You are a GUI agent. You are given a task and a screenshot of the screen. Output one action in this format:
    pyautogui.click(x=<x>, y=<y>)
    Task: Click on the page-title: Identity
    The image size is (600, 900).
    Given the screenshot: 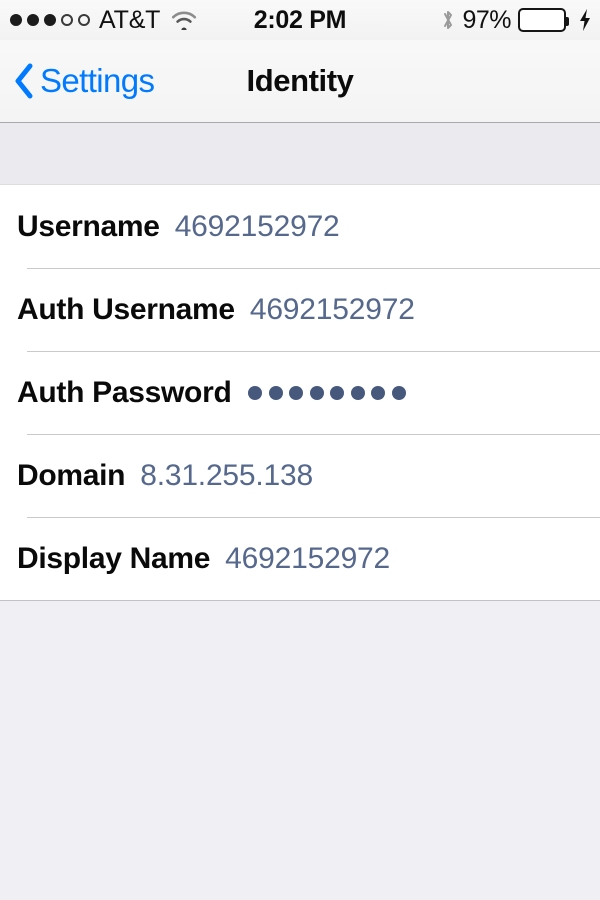 What is the action you would take?
    pyautogui.click(x=300, y=80)
    